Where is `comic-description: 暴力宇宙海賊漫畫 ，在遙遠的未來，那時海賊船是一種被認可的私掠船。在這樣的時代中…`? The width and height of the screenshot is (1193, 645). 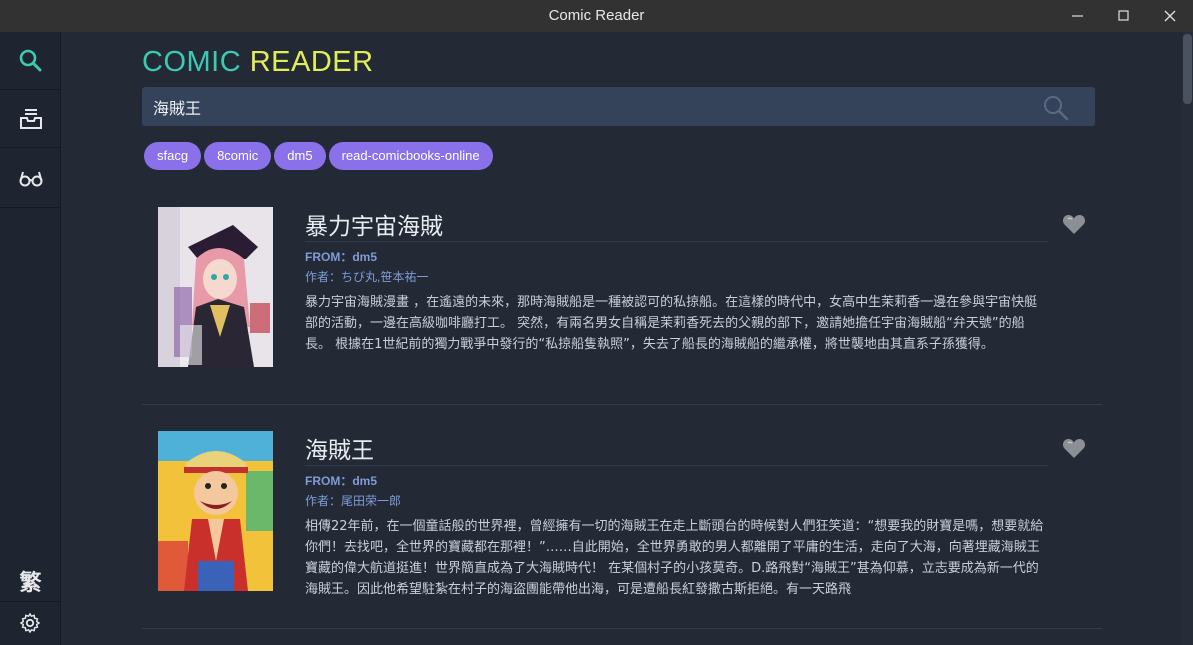
comic-description: 暴力宇宙海賊漫畫 ，在遙遠的未來，那時海賊船是一種被認可的私掠船。在這樣的時代中… is located at coordinates (671, 323).